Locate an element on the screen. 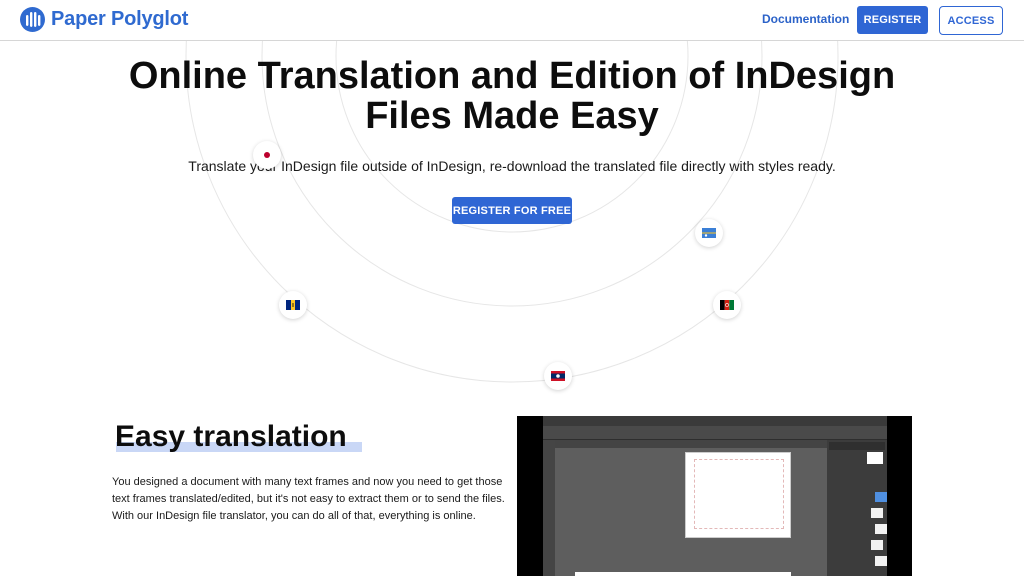  indesign-canvas is located at coordinates (691, 512).